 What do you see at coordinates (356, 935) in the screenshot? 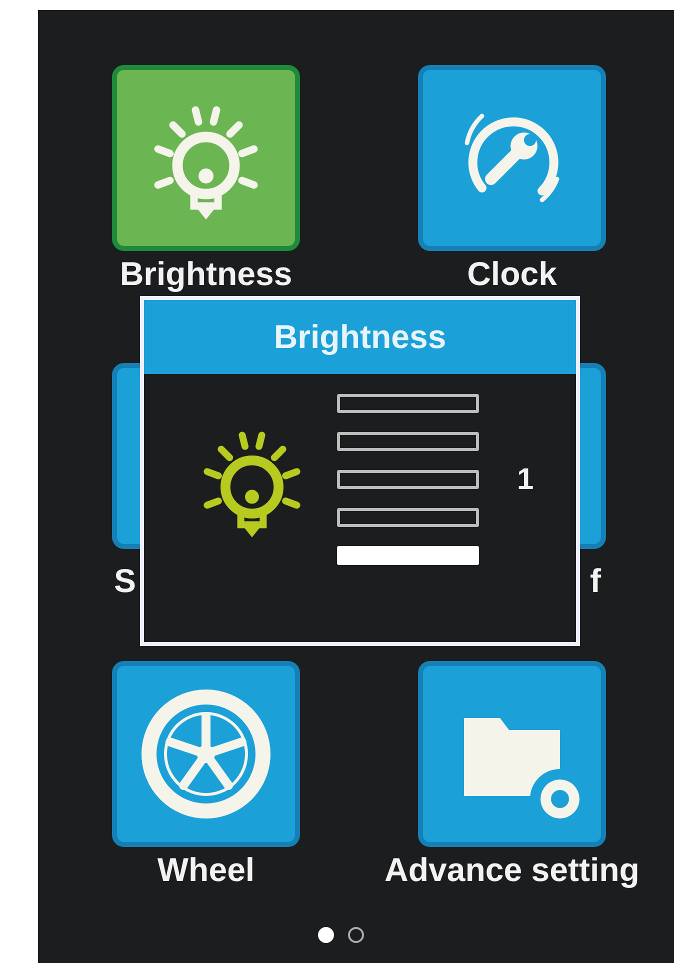
I see `page-dot` at bounding box center [356, 935].